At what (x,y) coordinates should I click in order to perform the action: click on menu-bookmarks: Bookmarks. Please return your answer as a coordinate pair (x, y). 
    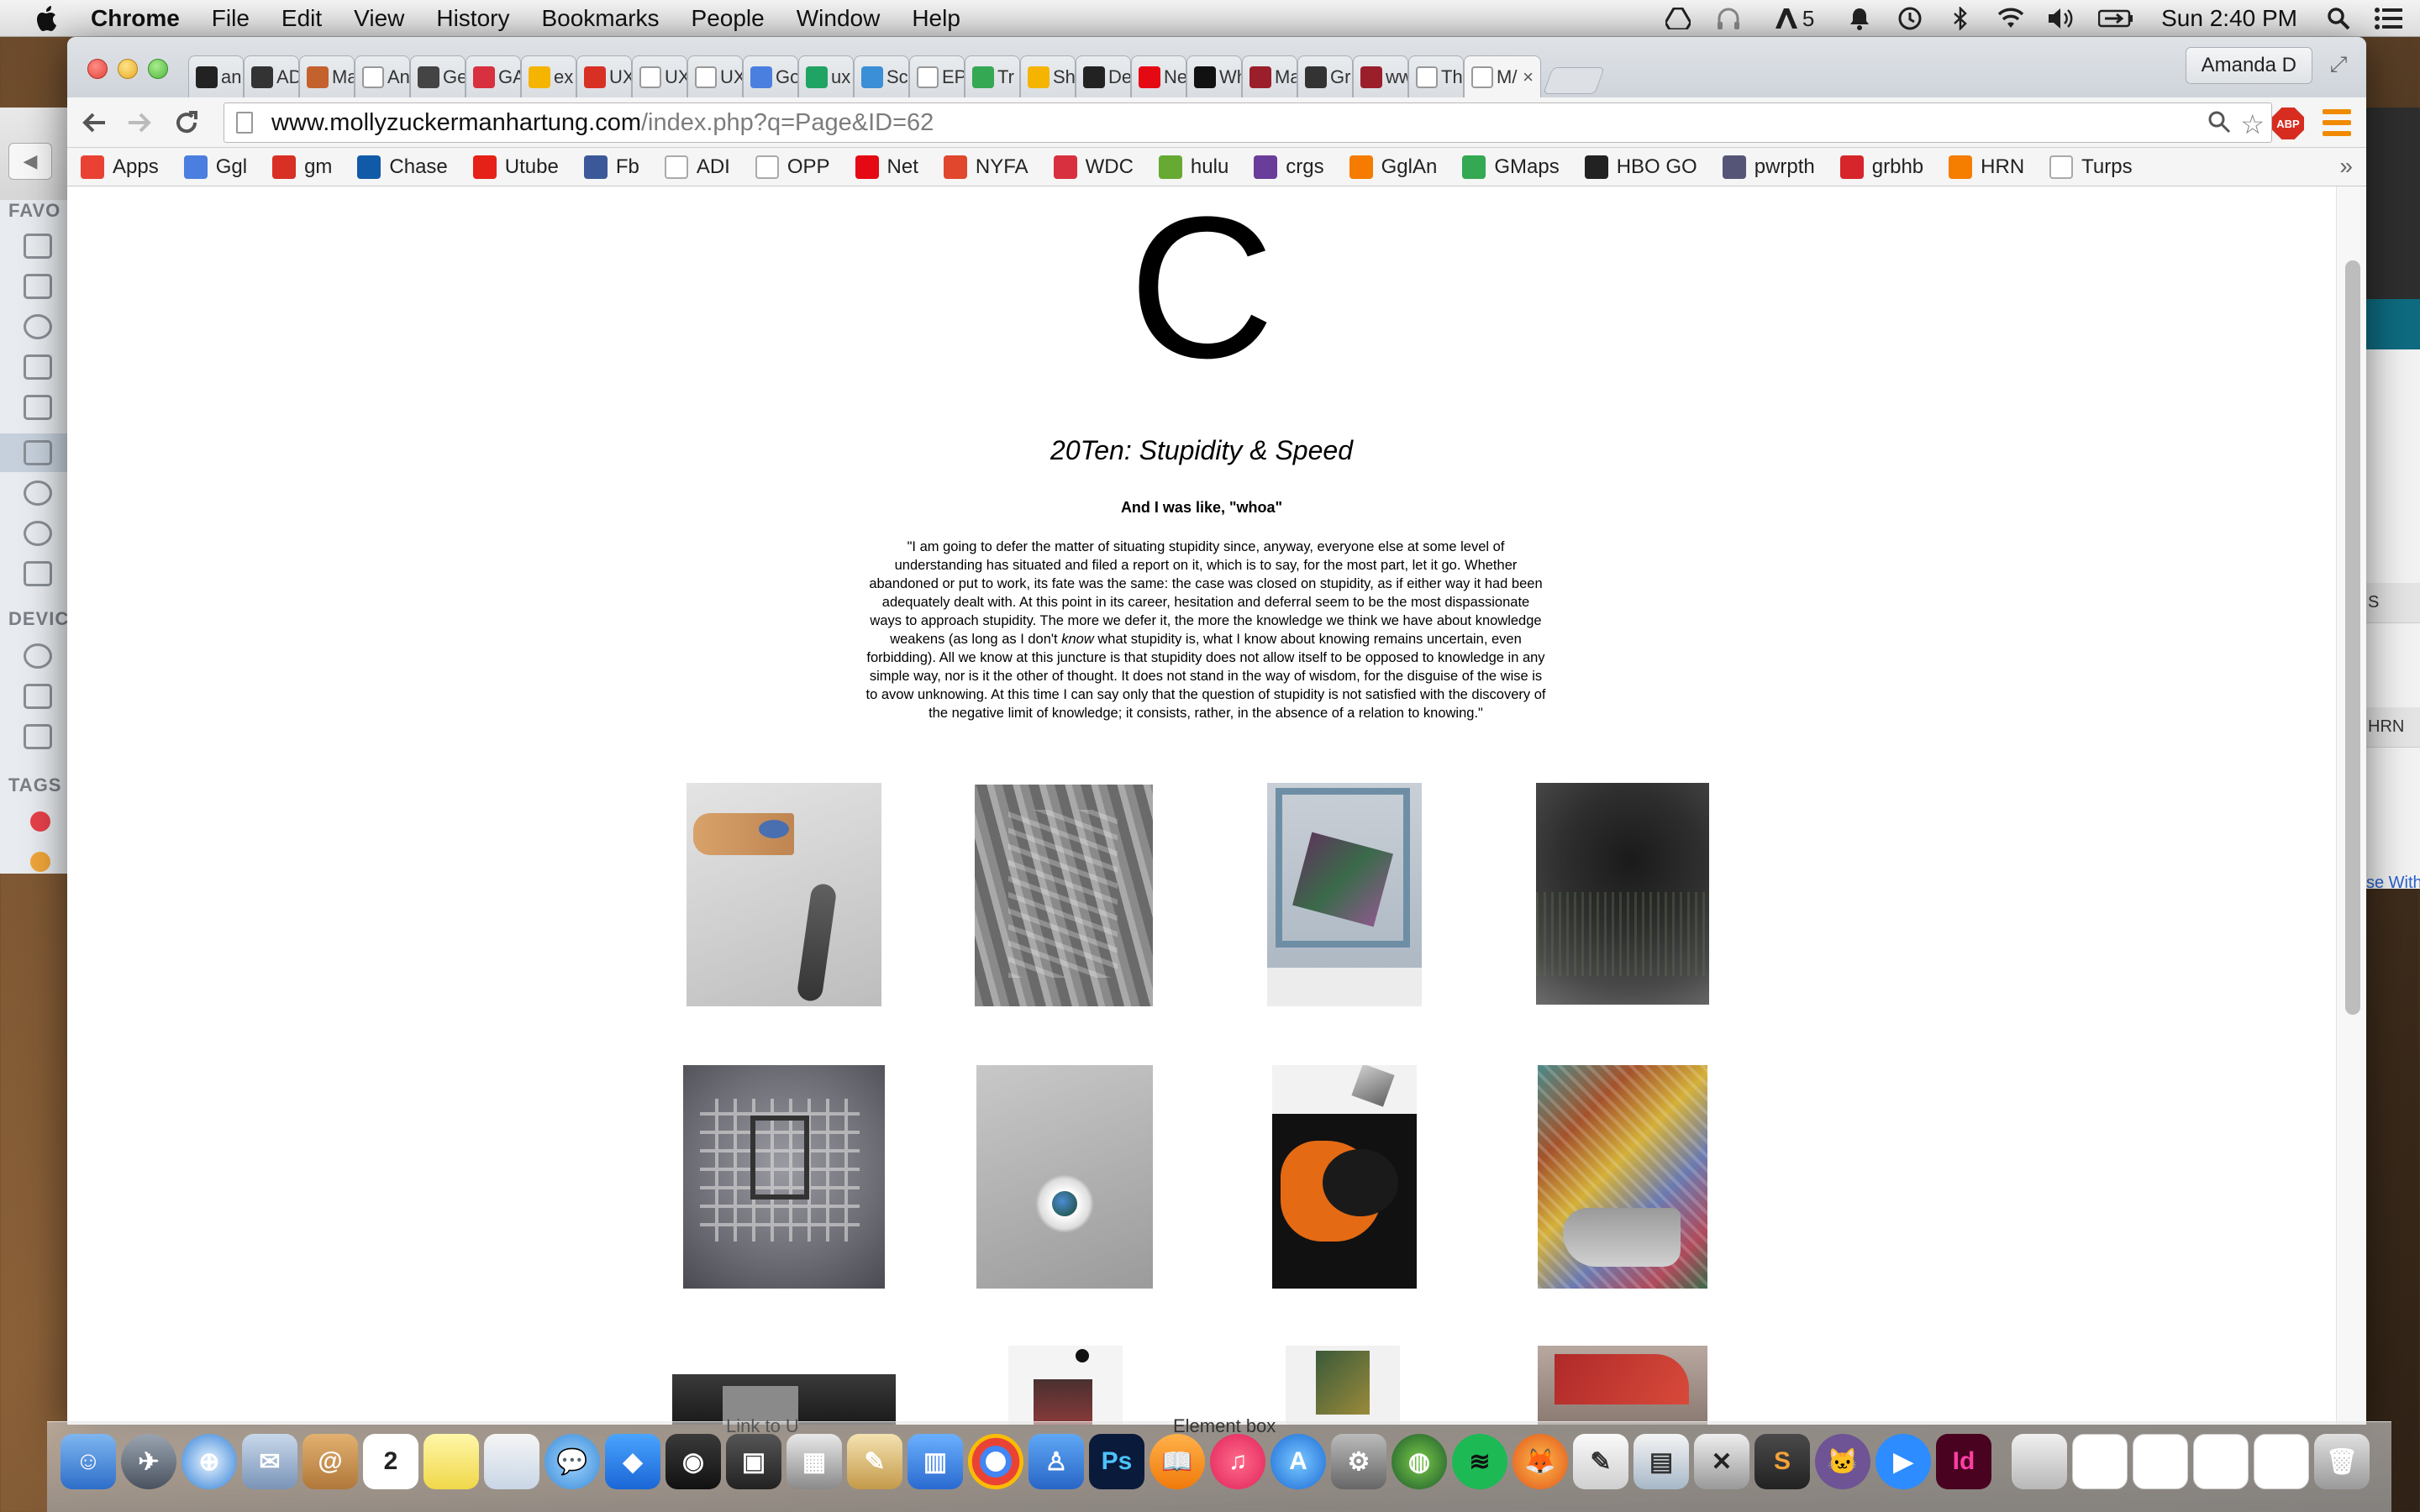
    Looking at the image, I should click on (600, 18).